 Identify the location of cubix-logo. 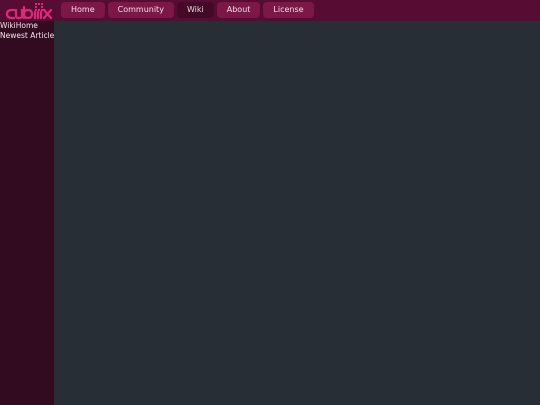
(29, 10).